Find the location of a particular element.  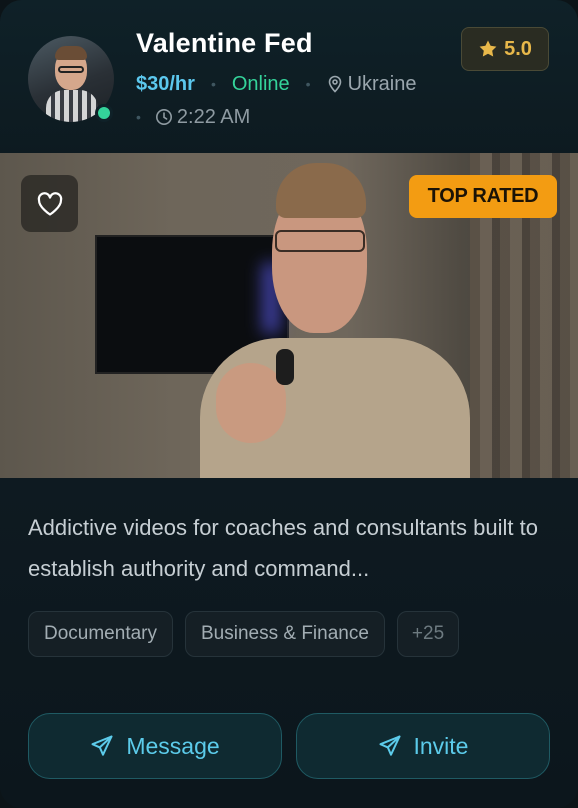

online-status-dot is located at coordinates (104, 113).